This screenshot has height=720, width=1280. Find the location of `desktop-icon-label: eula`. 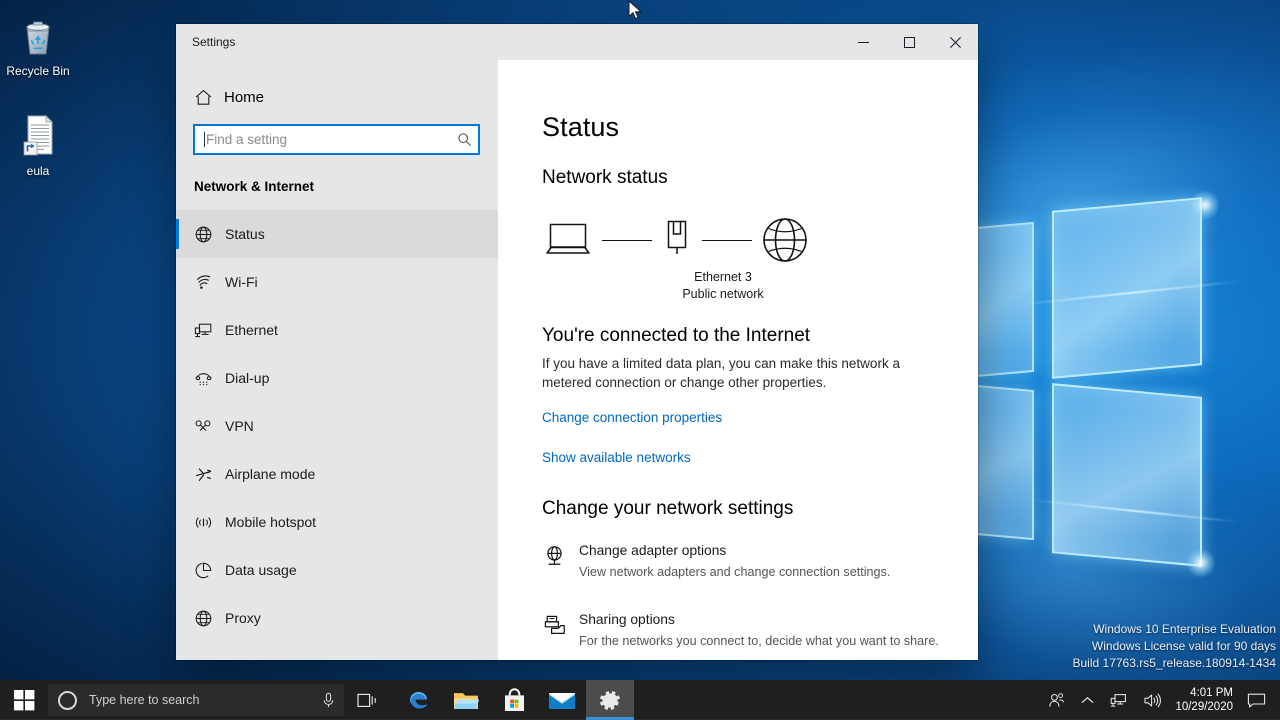

desktop-icon-label: eula is located at coordinates (38, 171).